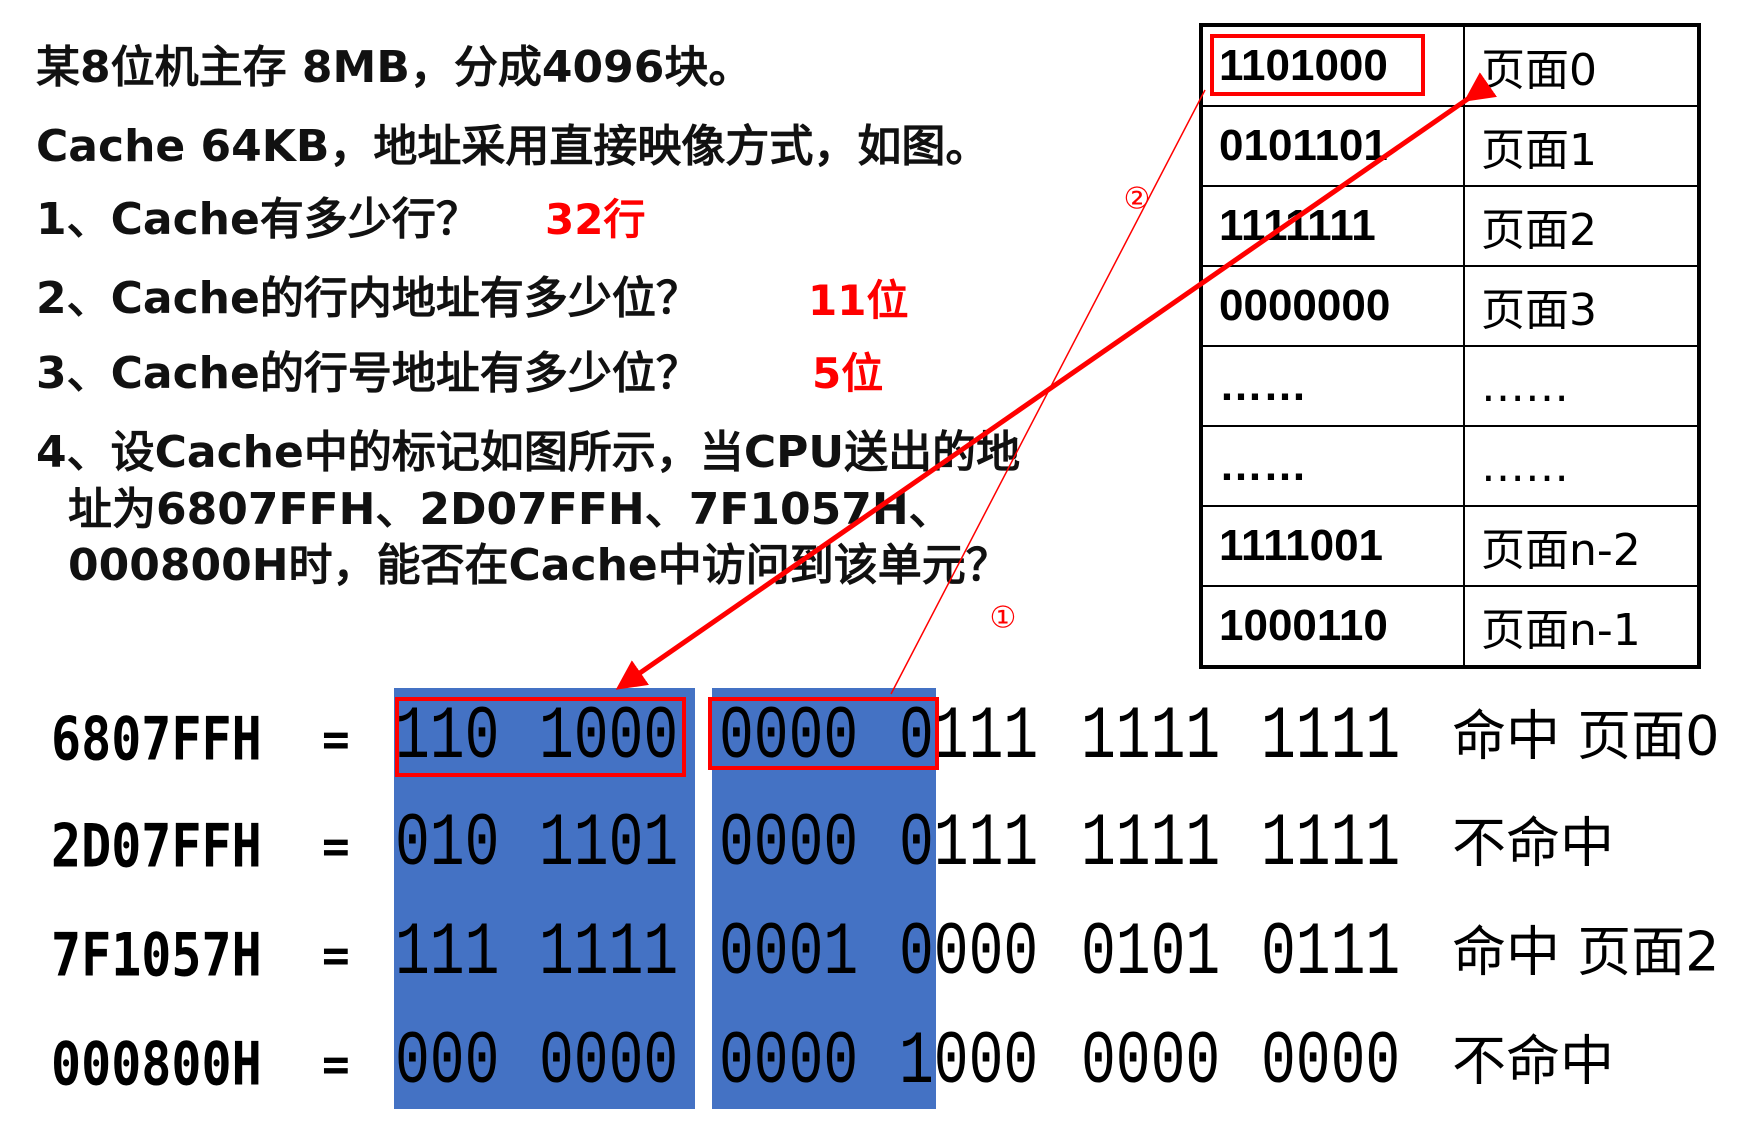  Describe the element at coordinates (1137, 199) in the screenshot. I see `circle-2-label: ②` at that location.